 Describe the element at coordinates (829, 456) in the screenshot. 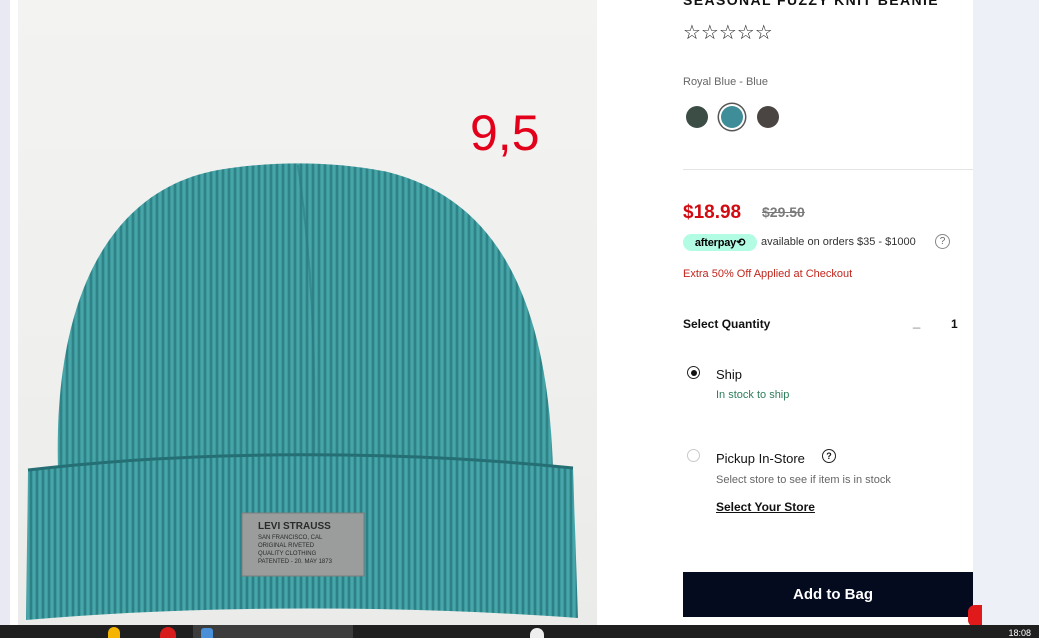

I see `info-icon: ?` at that location.